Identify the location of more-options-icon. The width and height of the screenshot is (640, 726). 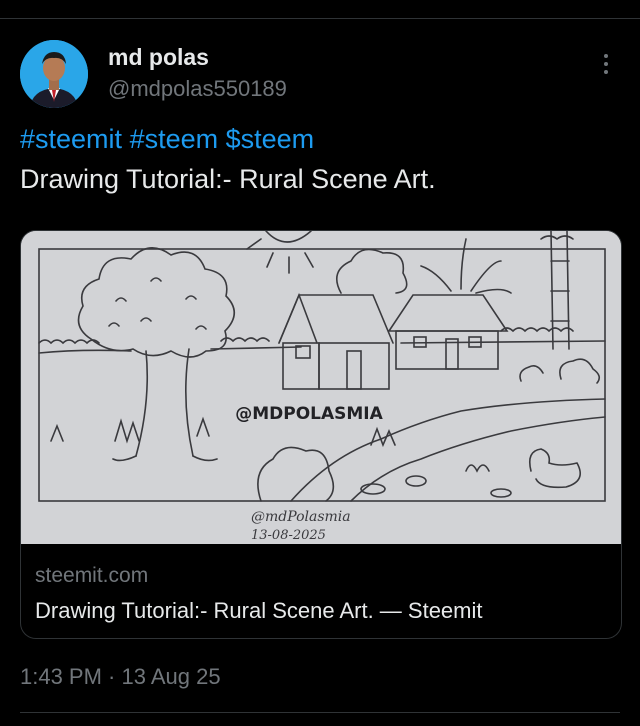
(606, 67).